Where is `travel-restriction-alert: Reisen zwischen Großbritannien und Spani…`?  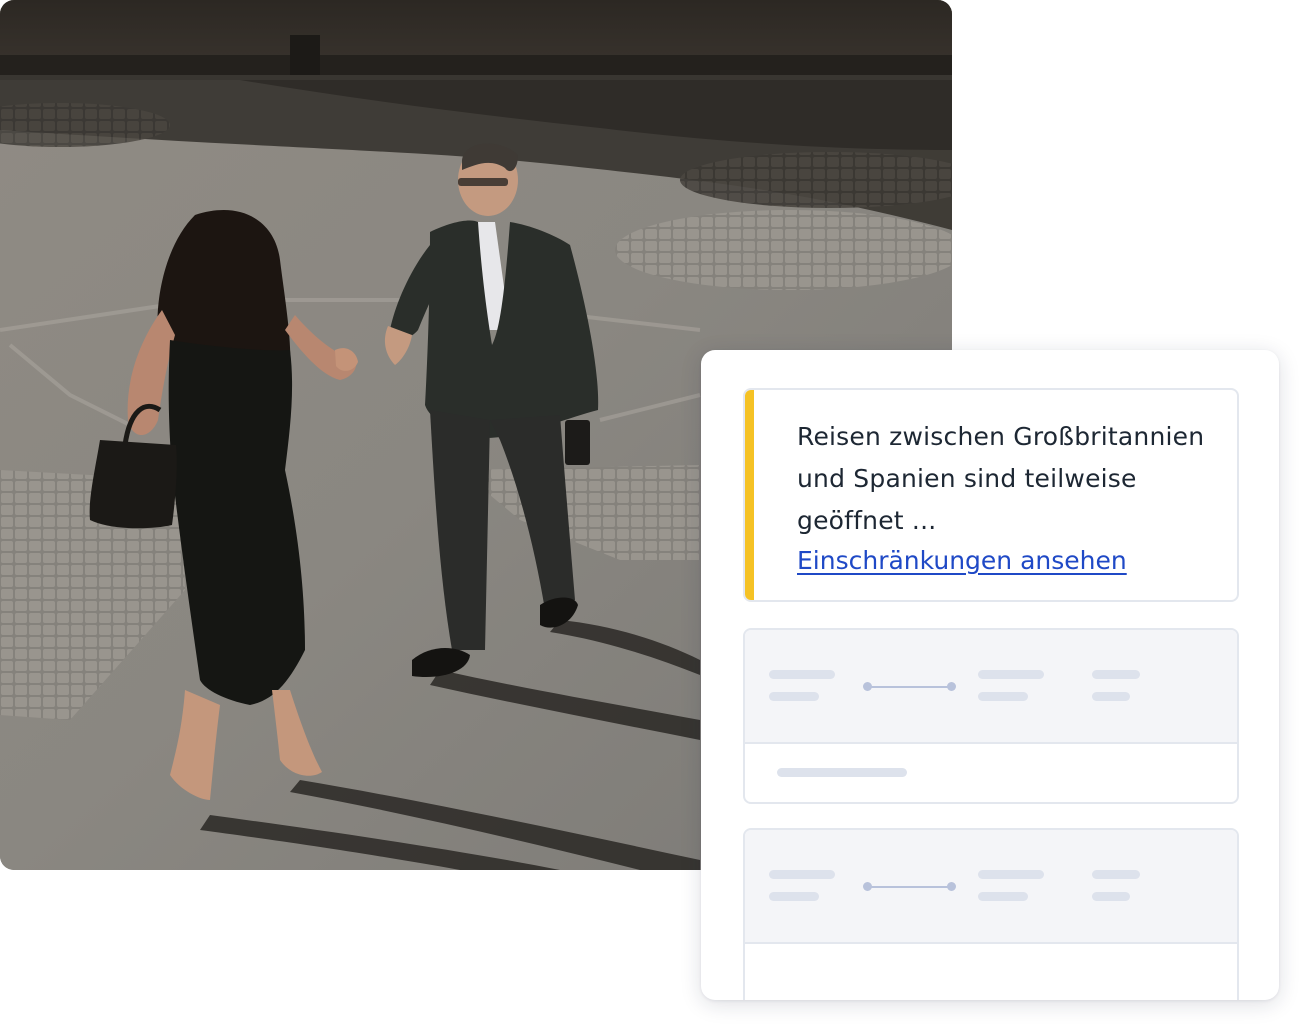 travel-restriction-alert: Reisen zwischen Großbritannien und Spani… is located at coordinates (991, 495).